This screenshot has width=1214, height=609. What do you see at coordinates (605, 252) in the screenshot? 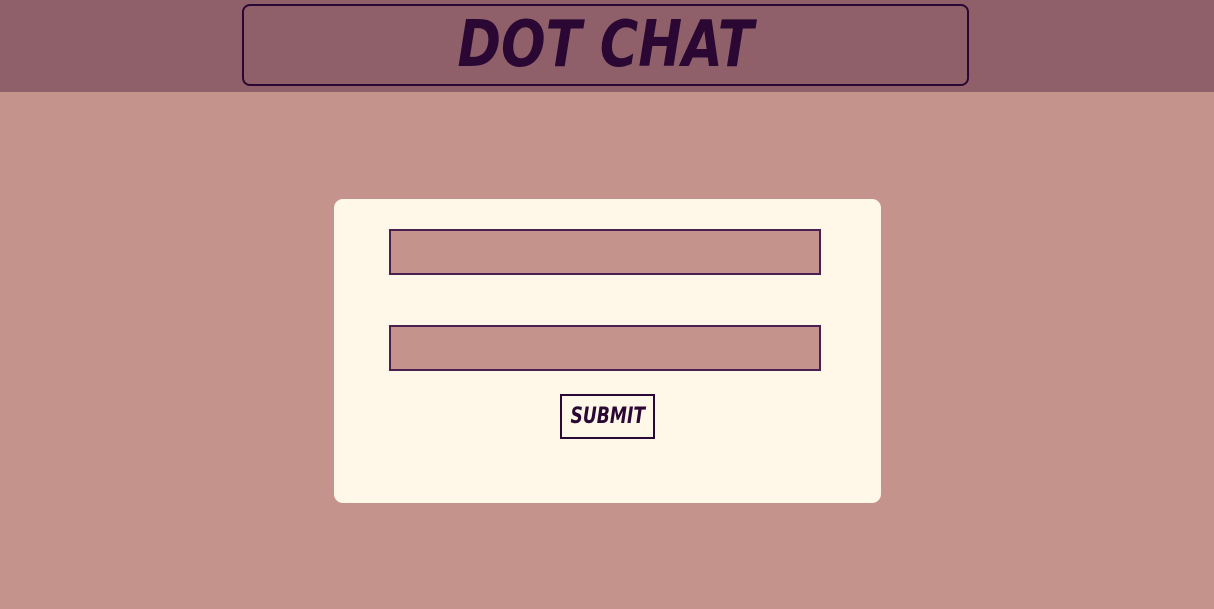
I see `username-input` at bounding box center [605, 252].